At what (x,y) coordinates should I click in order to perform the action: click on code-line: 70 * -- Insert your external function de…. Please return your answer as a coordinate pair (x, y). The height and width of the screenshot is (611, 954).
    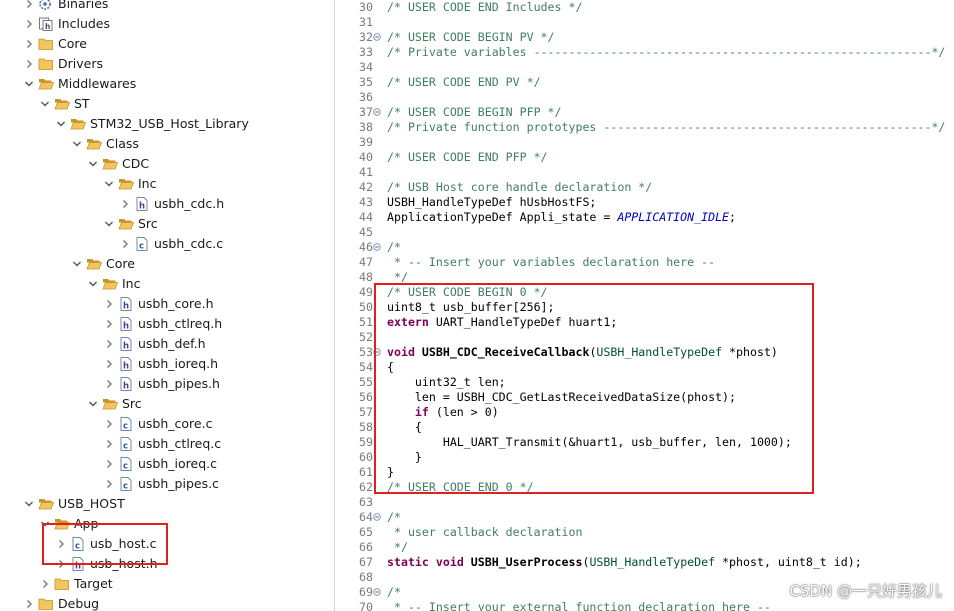
    Looking at the image, I should click on (644, 605).